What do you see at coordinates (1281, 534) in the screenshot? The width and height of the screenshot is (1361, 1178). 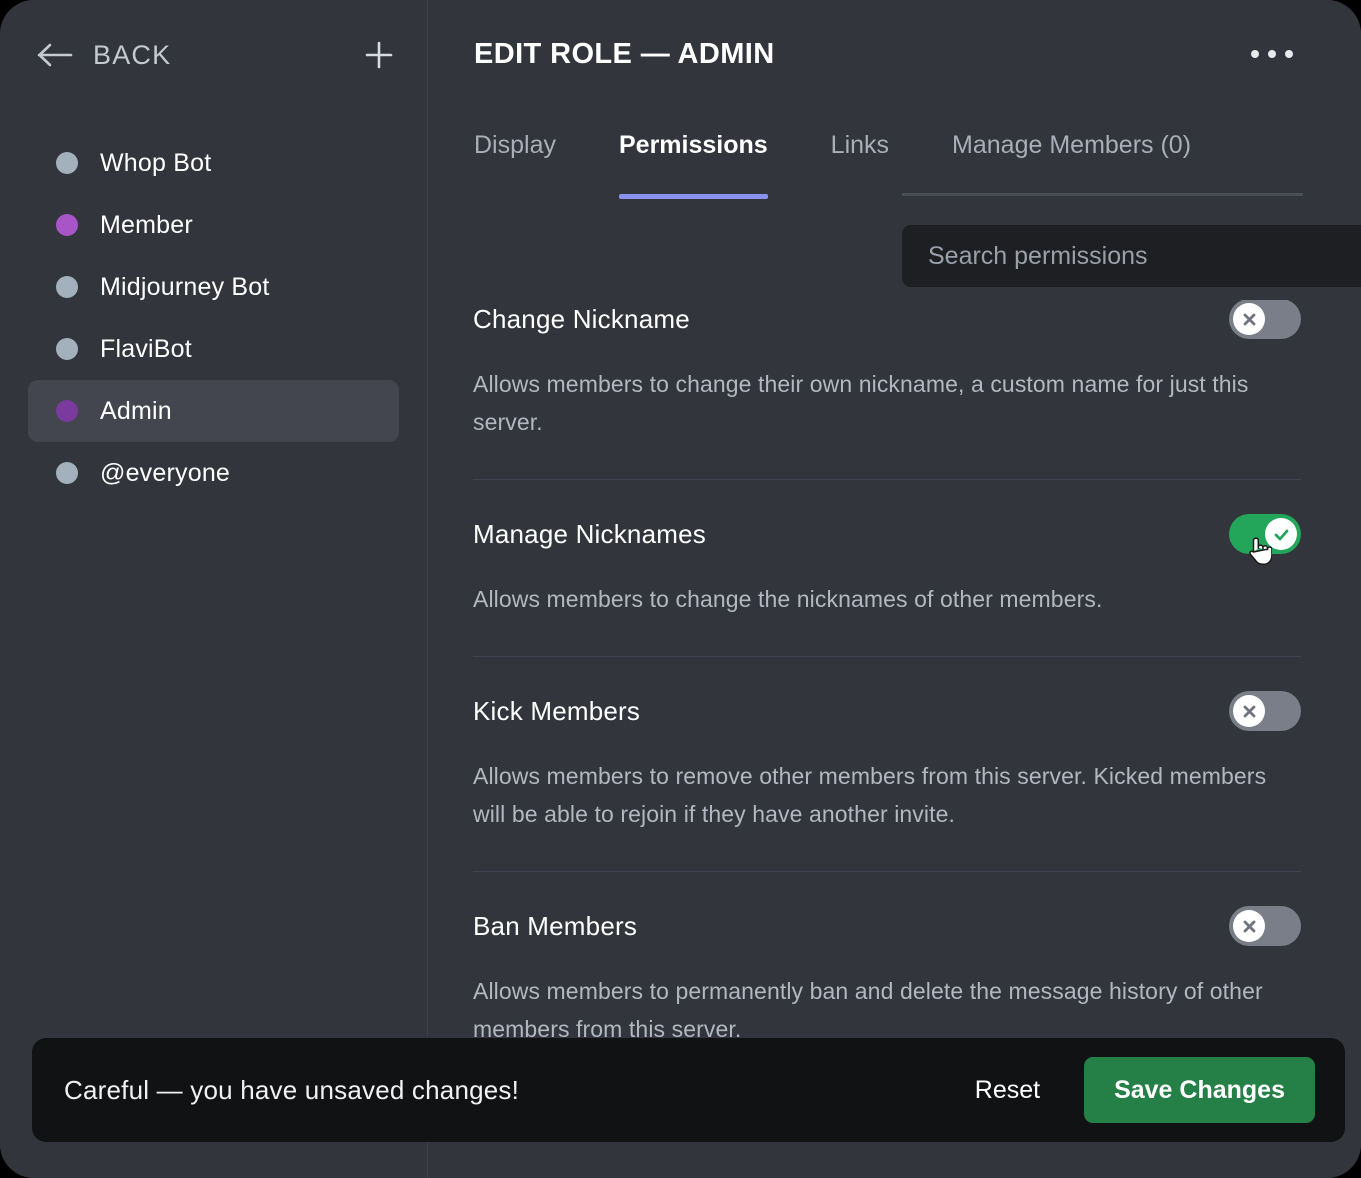 I see `check-icon` at bounding box center [1281, 534].